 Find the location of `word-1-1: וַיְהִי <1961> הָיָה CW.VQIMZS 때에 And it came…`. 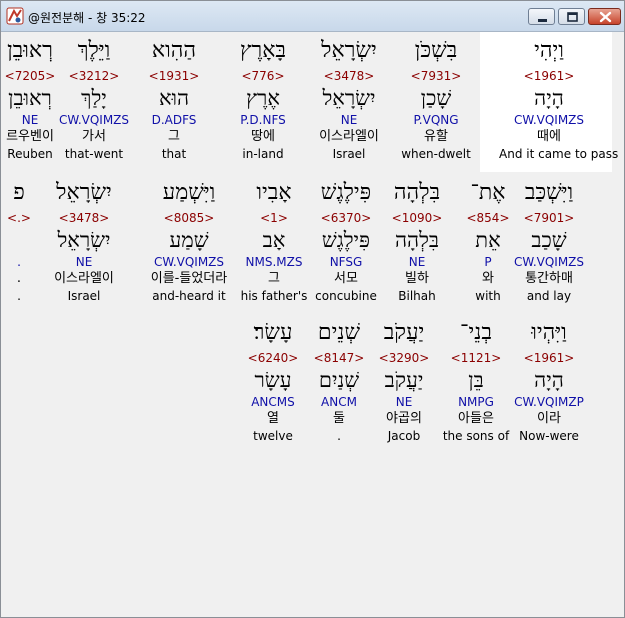

word-1-1: וַיְהִי <1961> הָיָה CW.VQIMZS 때에 And it came… is located at coordinates (559, 99).